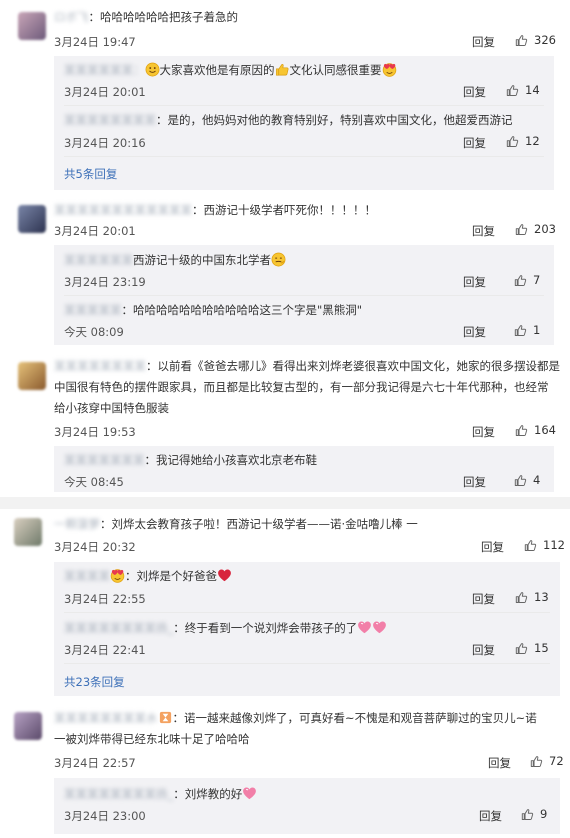 The image size is (570, 838). Describe the element at coordinates (175, 260) in the screenshot. I see `reply-text: 某某某某某某西游记十级的中国东北学者` at that location.